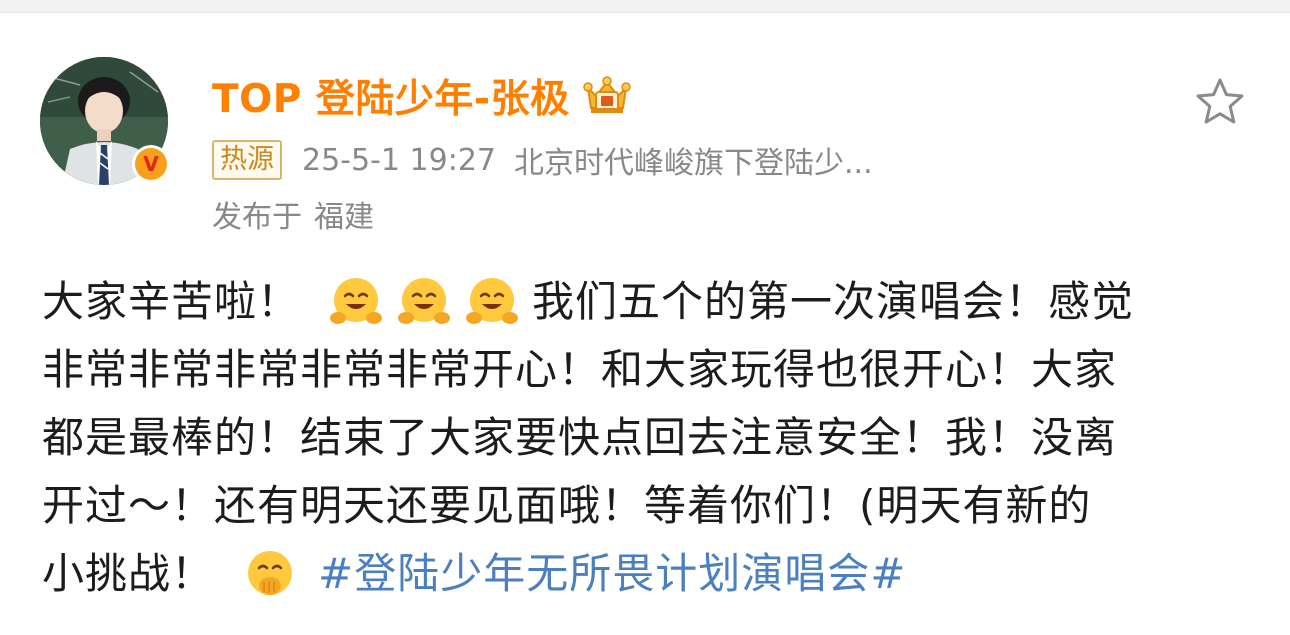 This screenshot has height=635, width=1290. I want to click on post-location: 发布于 福建, so click(293, 214).